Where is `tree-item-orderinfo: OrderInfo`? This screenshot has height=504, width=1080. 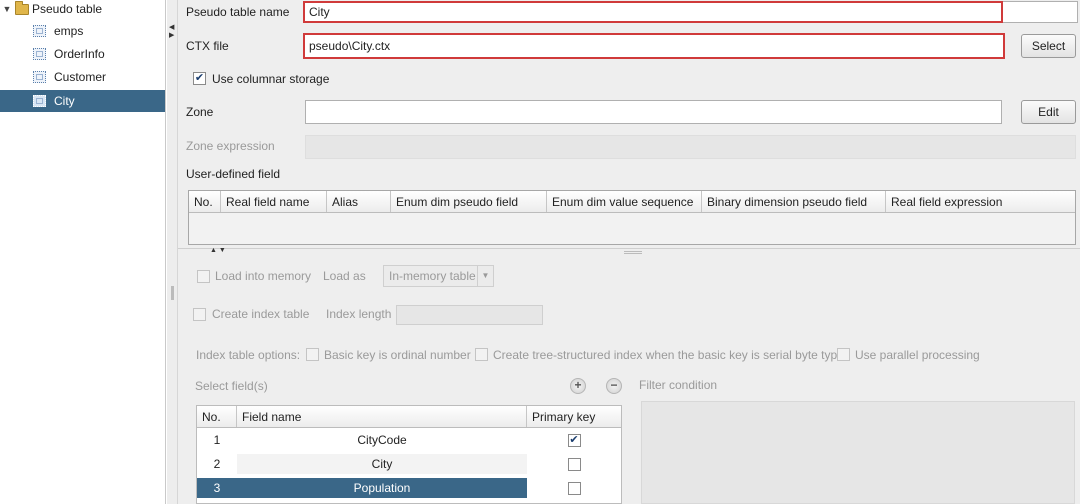 tree-item-orderinfo: OrderInfo is located at coordinates (82, 54).